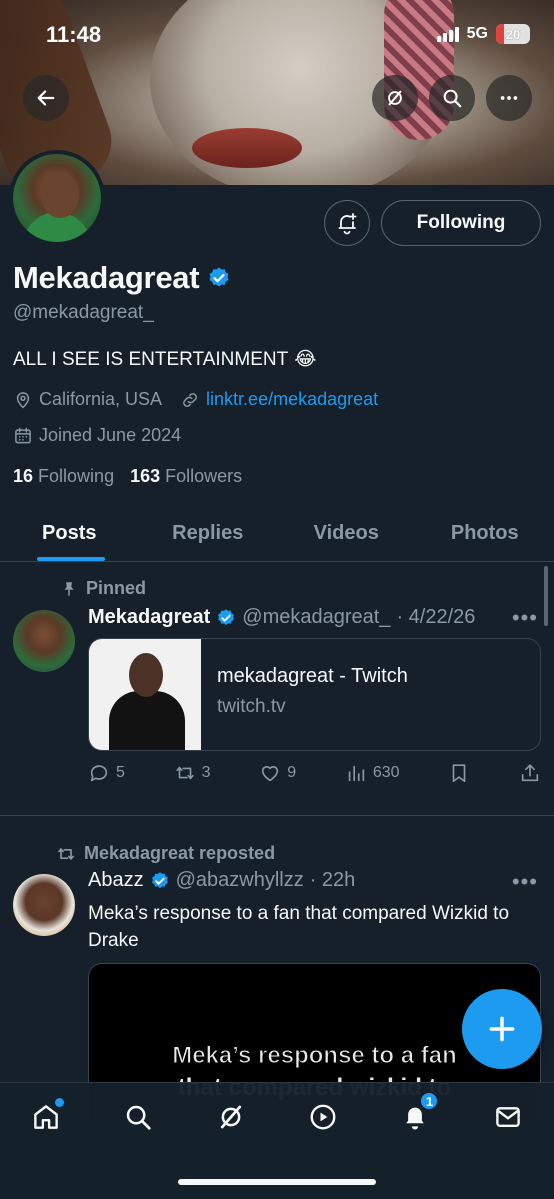  What do you see at coordinates (46, 1117) in the screenshot?
I see `nav-home` at bounding box center [46, 1117].